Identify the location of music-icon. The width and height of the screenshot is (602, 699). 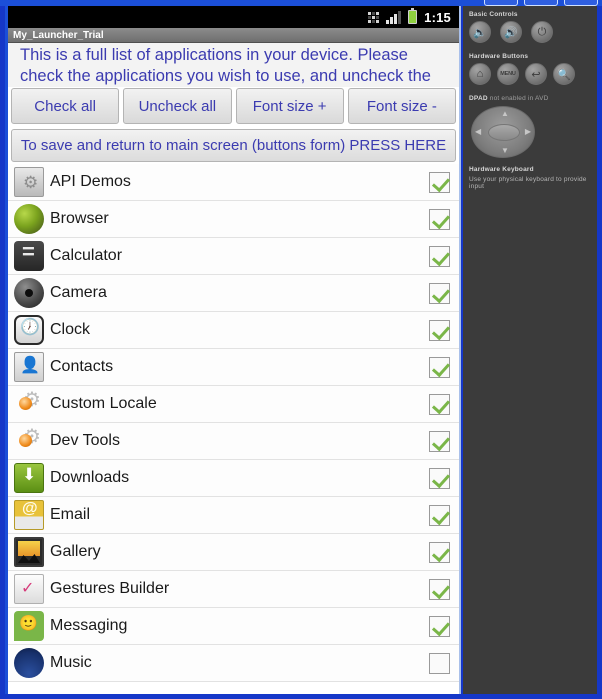
(29, 663).